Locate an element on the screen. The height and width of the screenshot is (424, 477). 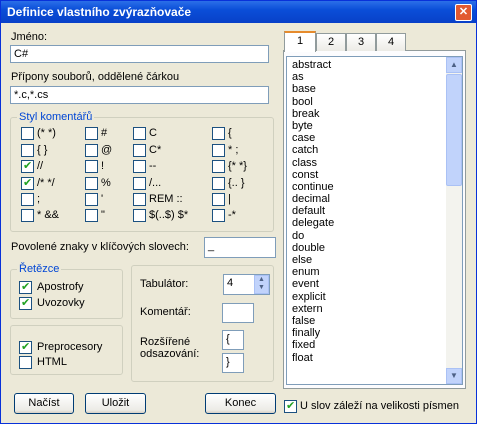
uvozovky-label: Uvozovky is located at coordinates (61, 303).